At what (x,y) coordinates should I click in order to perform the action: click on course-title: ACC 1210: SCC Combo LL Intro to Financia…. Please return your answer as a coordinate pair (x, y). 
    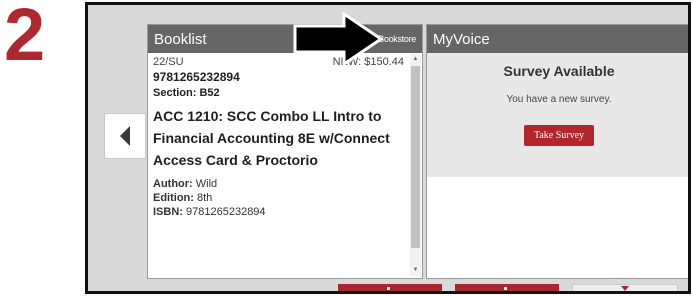
    Looking at the image, I should click on (271, 138).